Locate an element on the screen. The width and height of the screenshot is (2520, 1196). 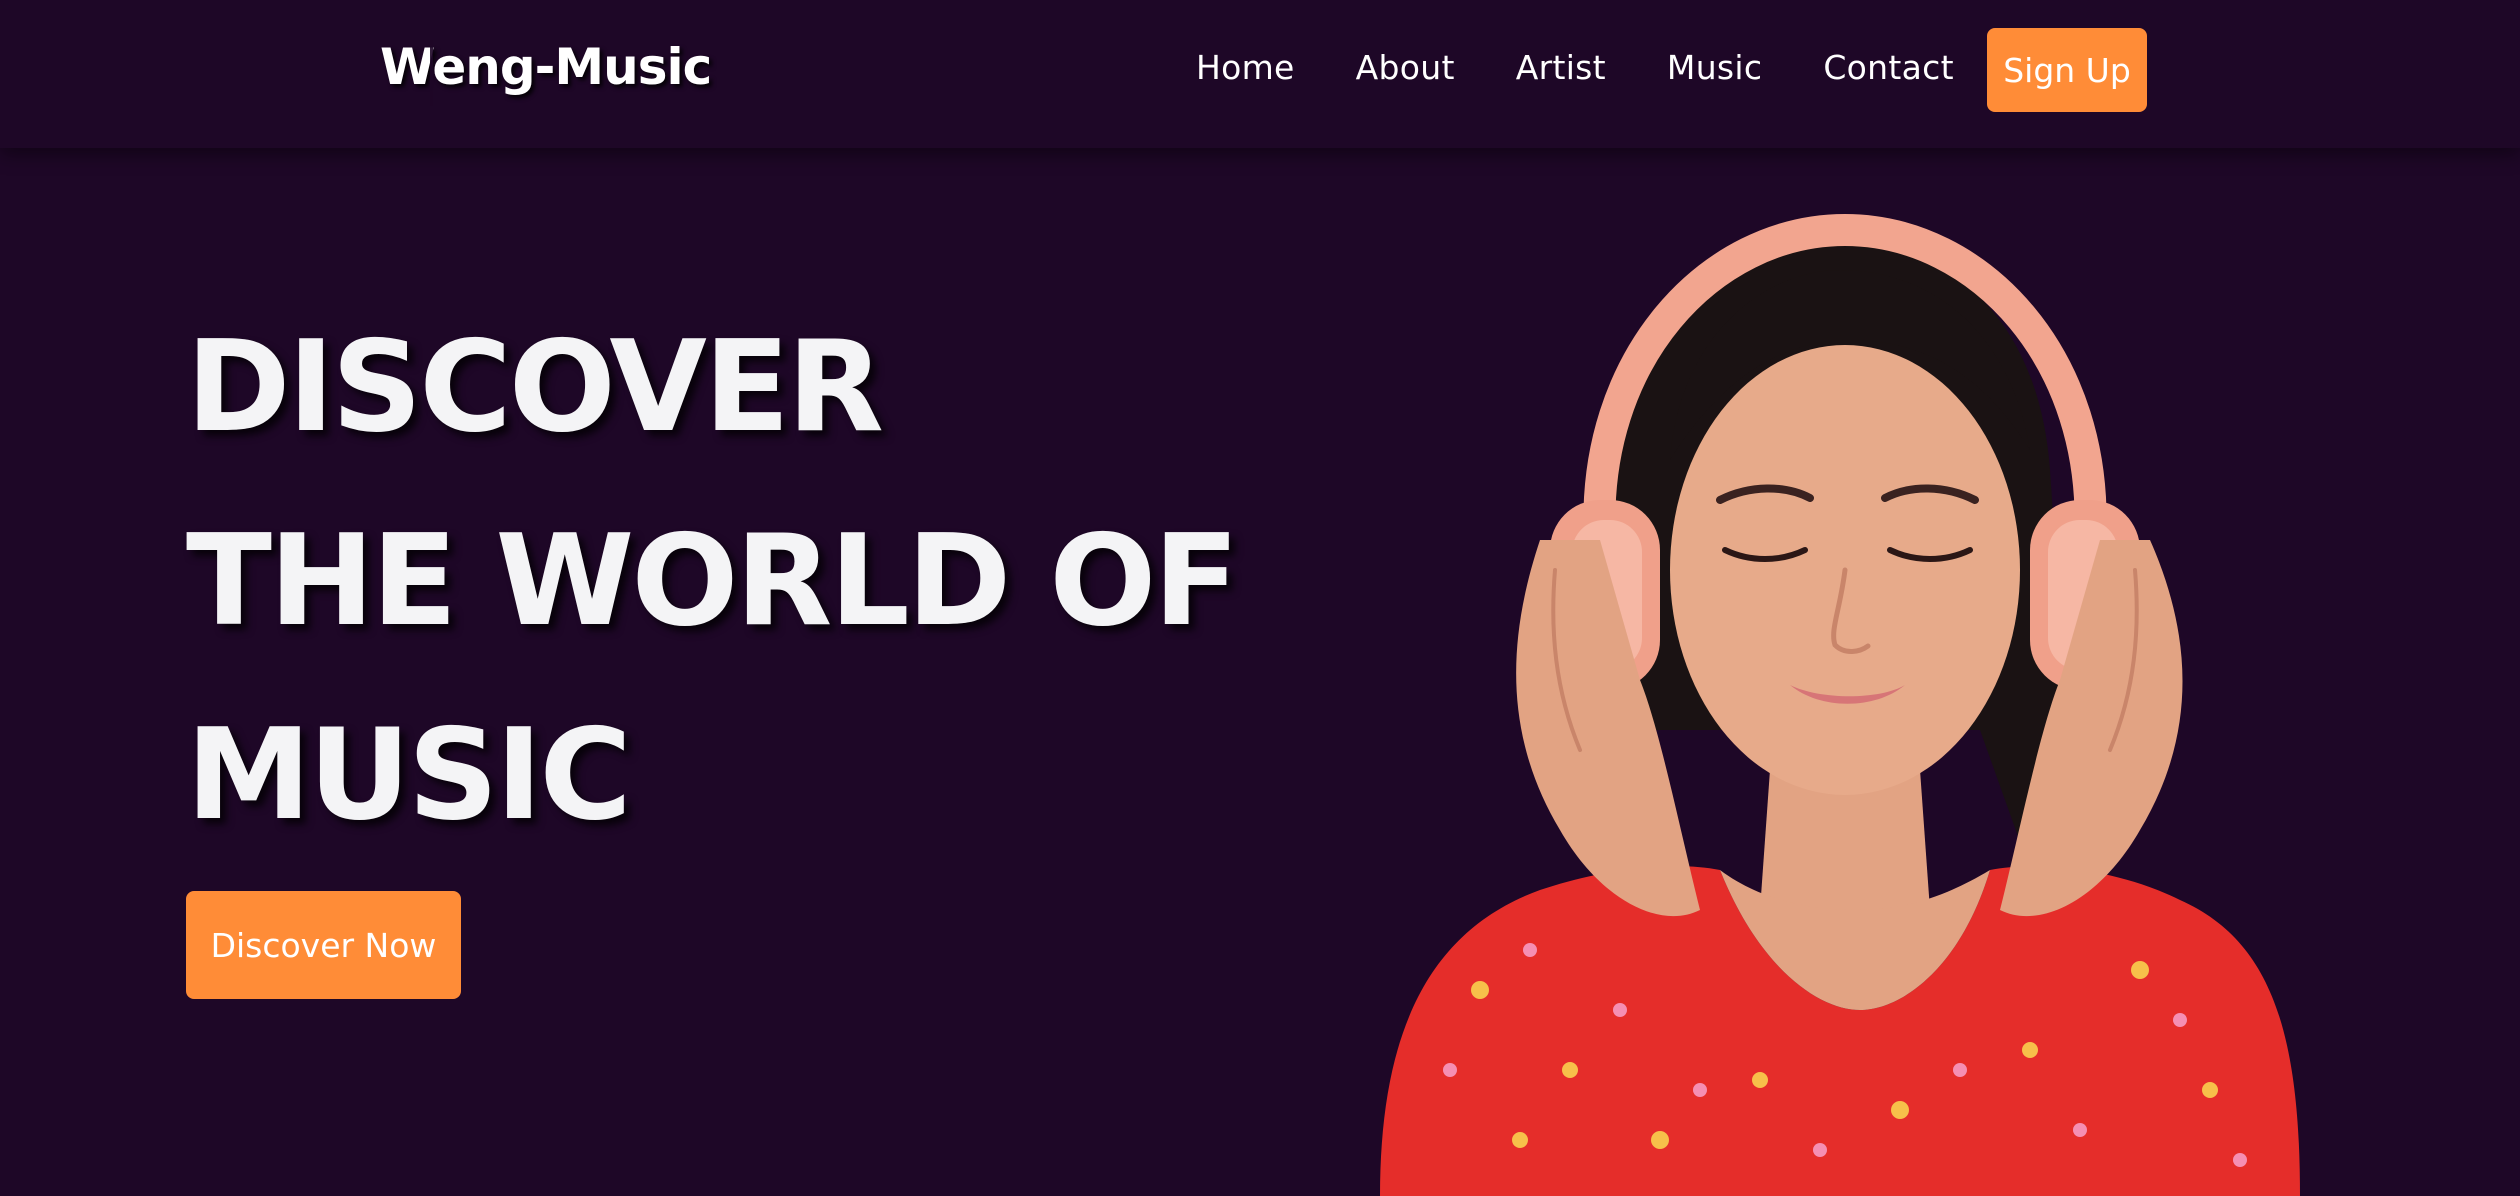
nav-link-contact: Contact is located at coordinates (1888, 67).